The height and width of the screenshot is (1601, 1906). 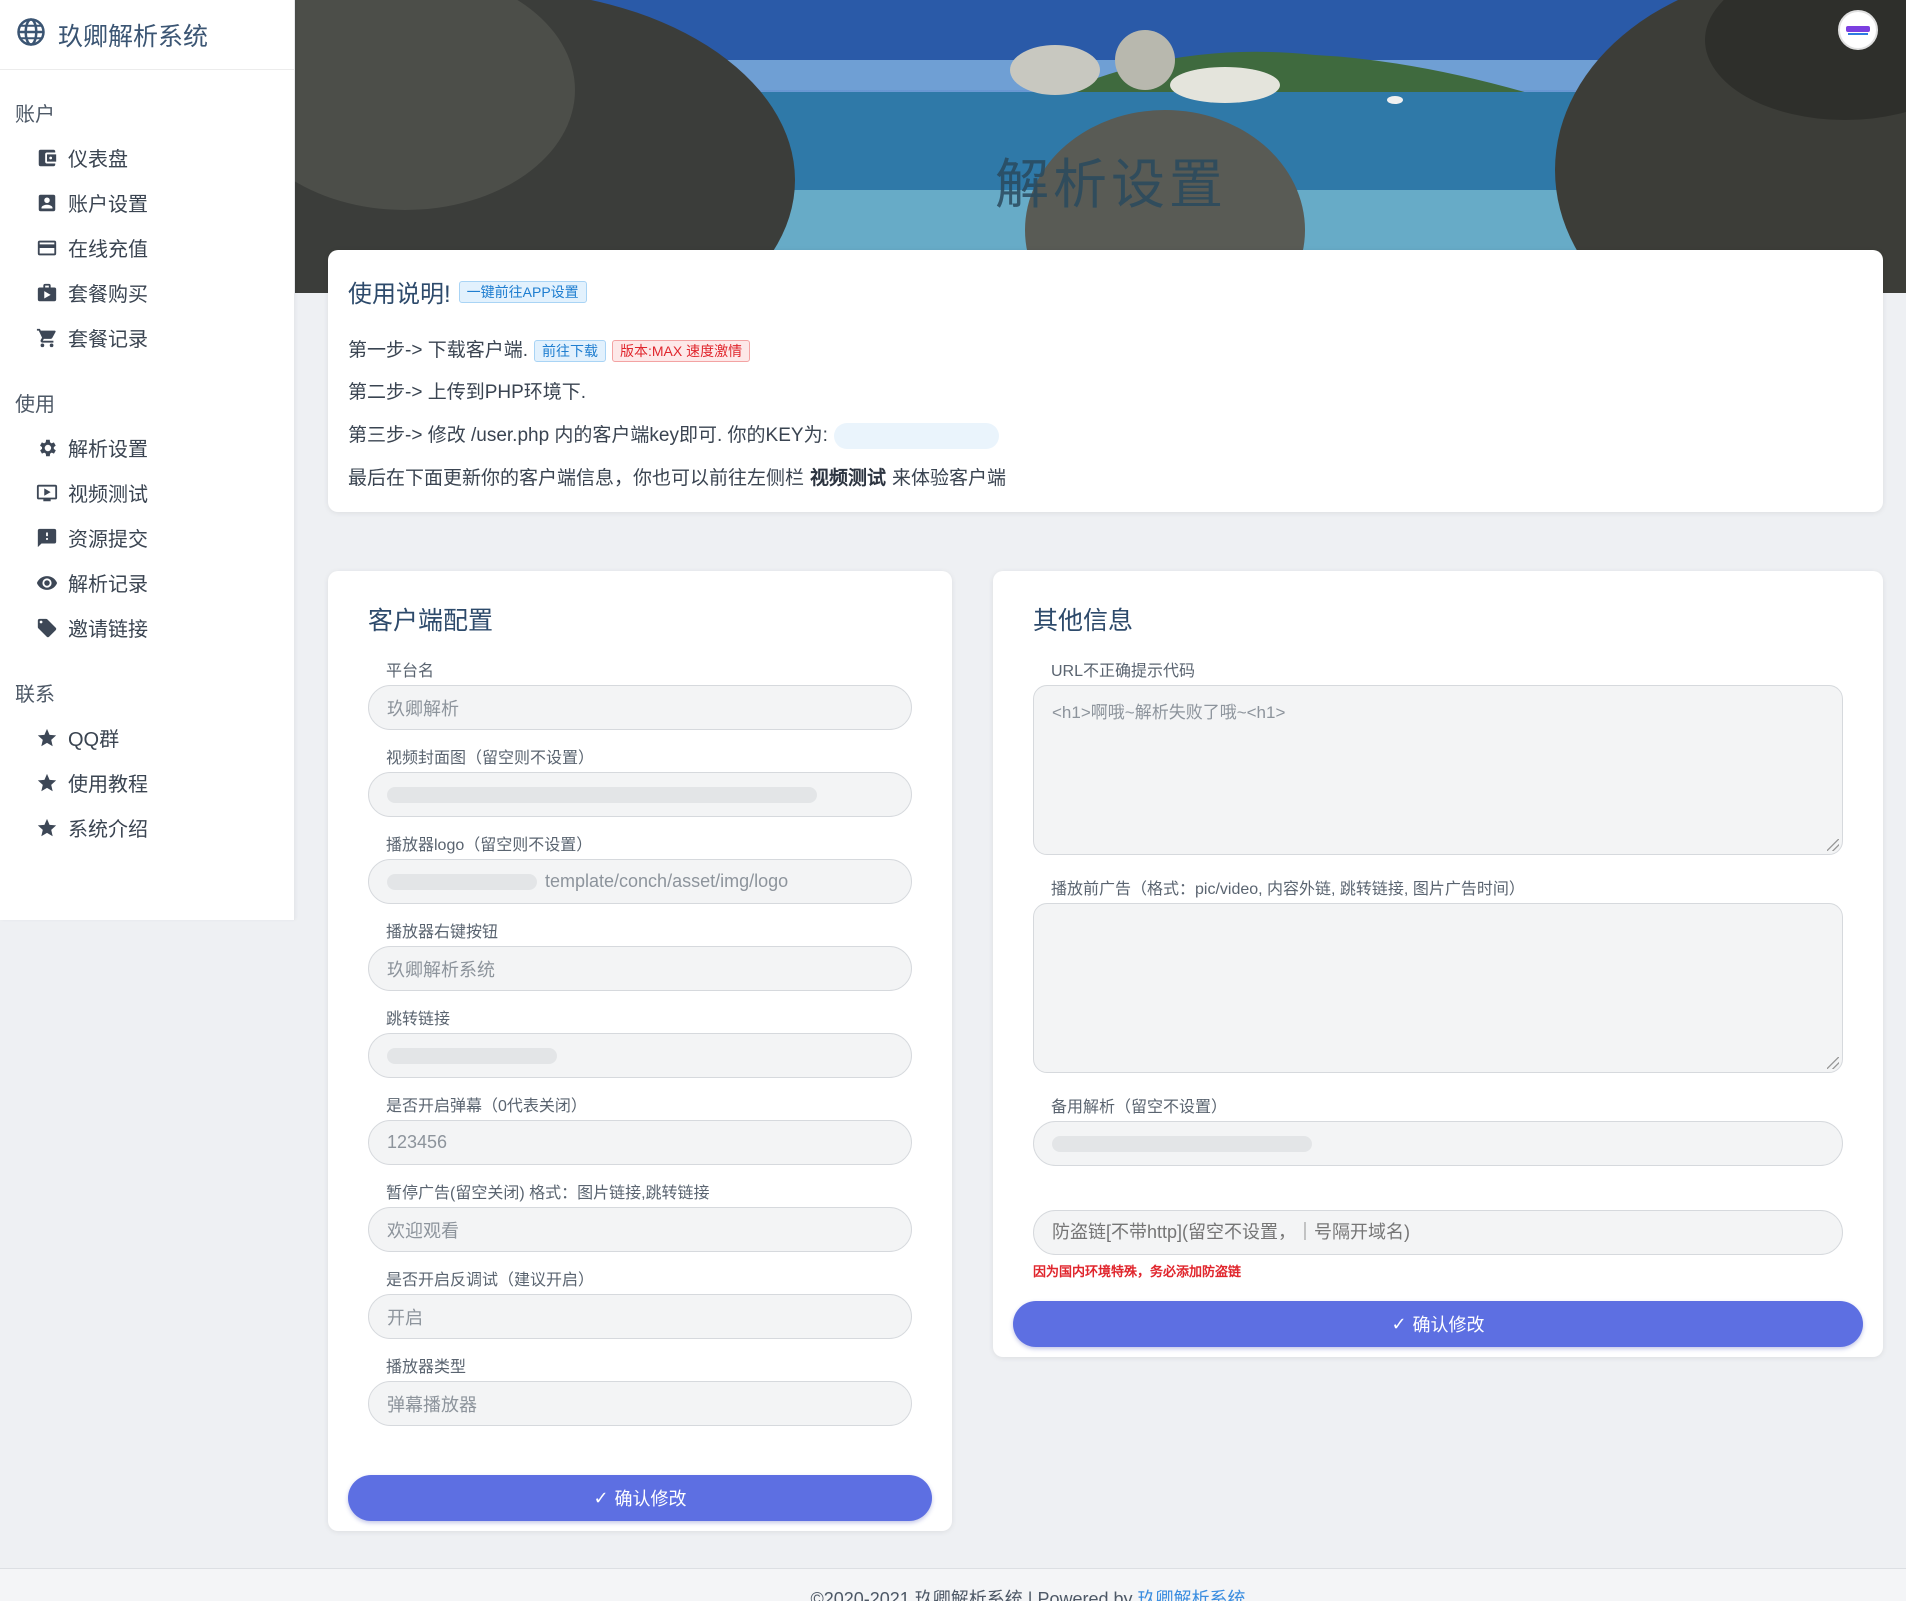 I want to click on usage-title: 使用说明!, so click(x=399, y=294).